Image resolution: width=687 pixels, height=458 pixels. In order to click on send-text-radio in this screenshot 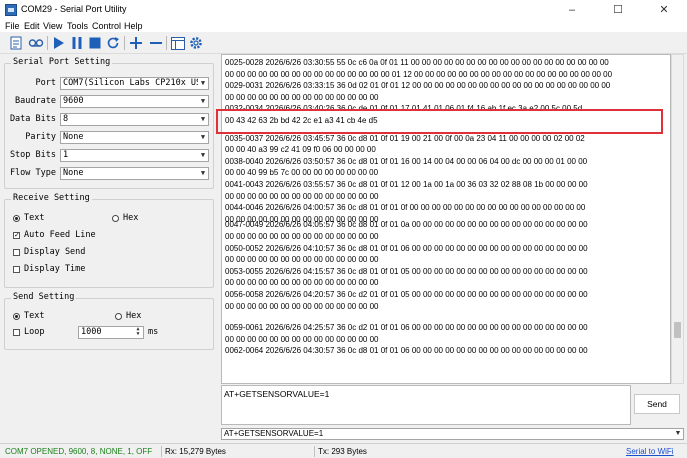, I will do `click(16, 316)`.